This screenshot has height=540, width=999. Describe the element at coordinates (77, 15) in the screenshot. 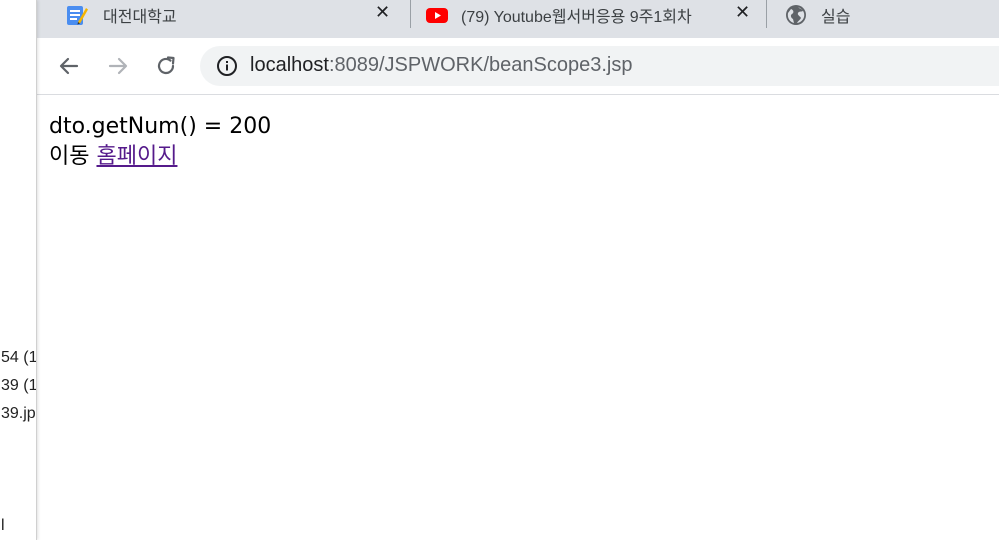

I see `notepad-icon` at that location.